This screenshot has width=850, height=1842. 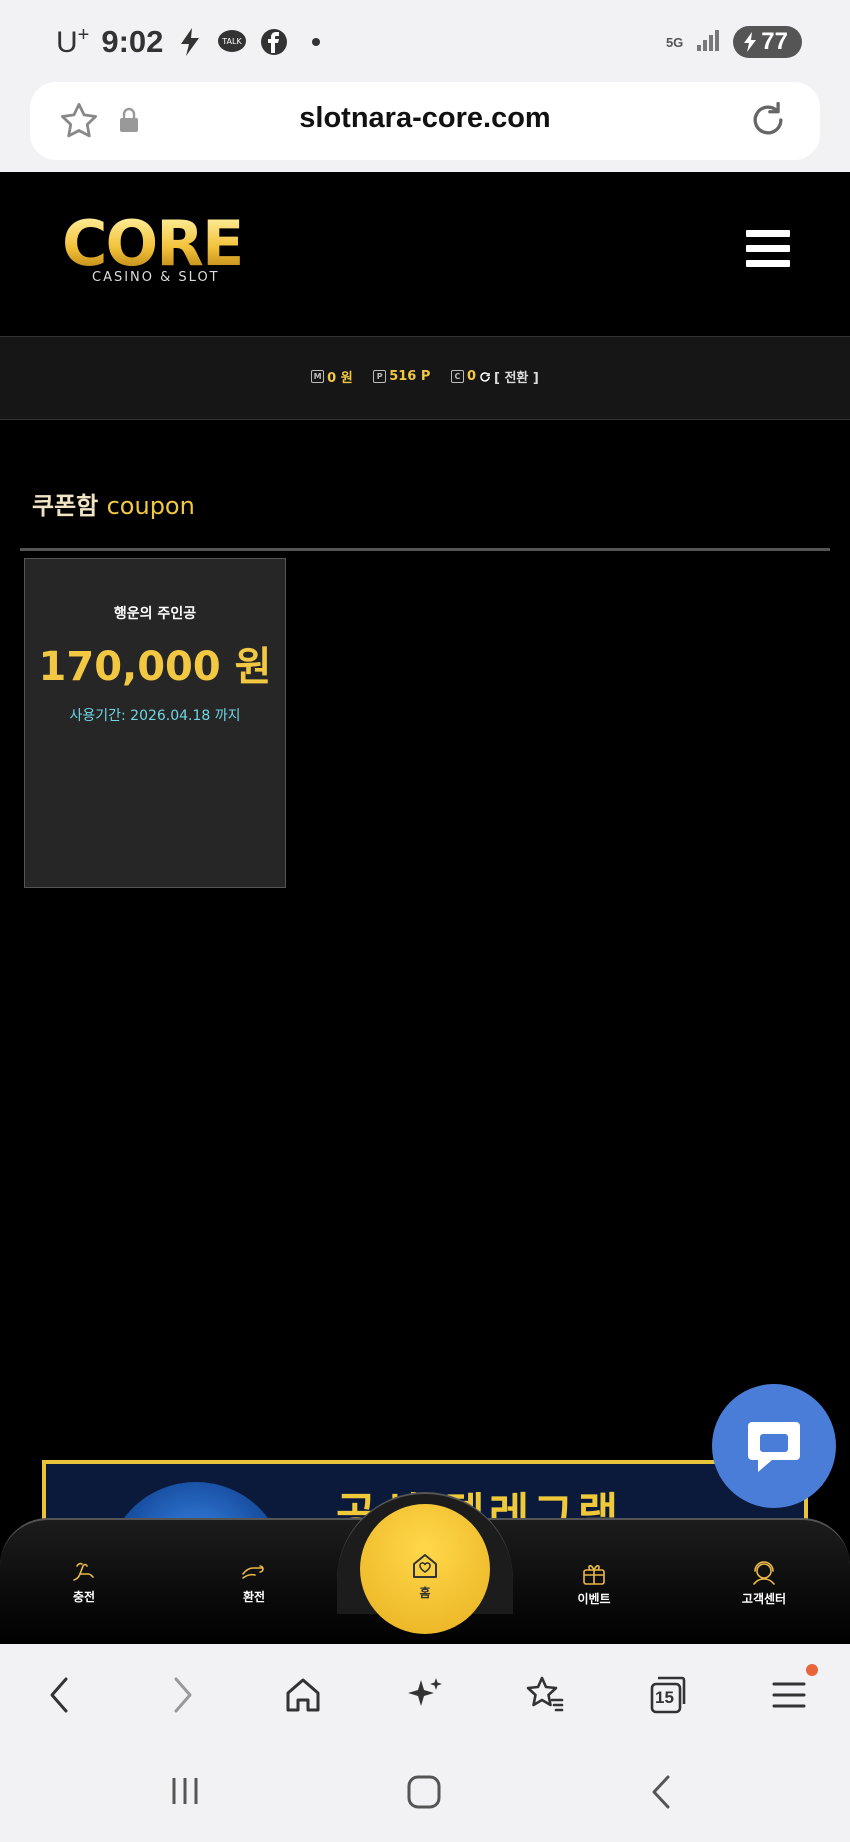 I want to click on convert-link: [ 전환 ], so click(x=516, y=376).